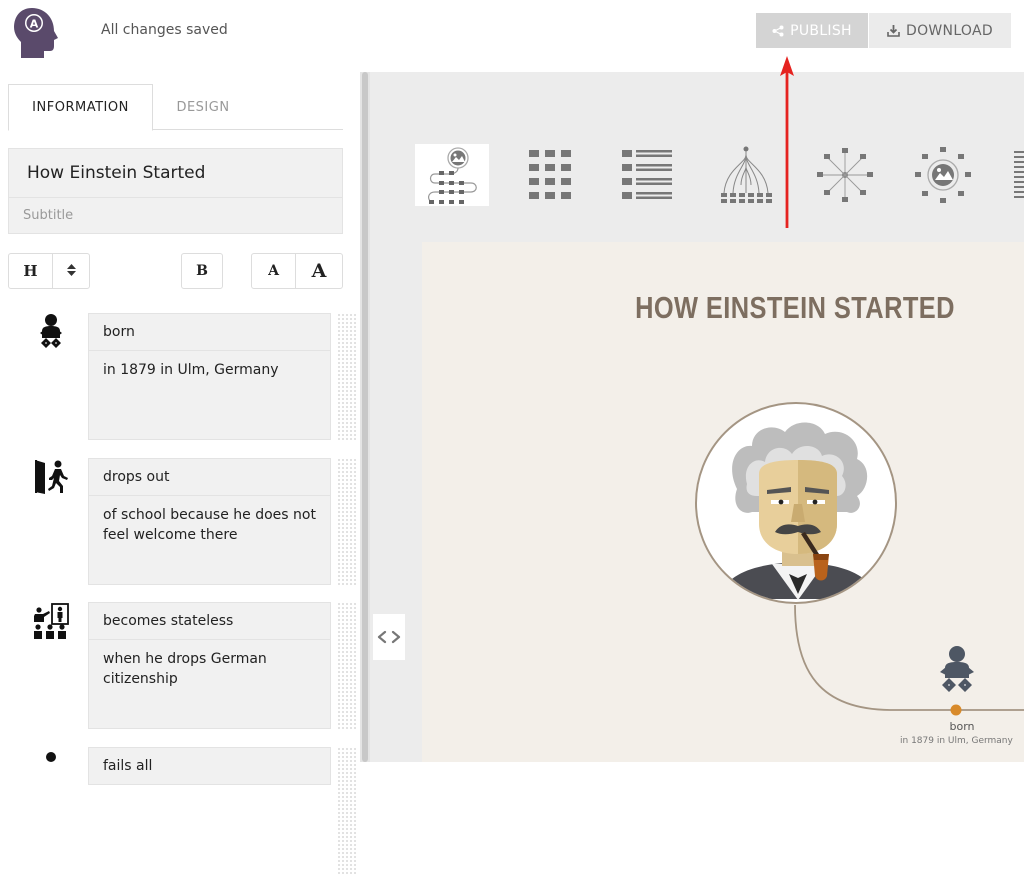 The image size is (1024, 875). Describe the element at coordinates (893, 31) in the screenshot. I see `download-icon` at that location.